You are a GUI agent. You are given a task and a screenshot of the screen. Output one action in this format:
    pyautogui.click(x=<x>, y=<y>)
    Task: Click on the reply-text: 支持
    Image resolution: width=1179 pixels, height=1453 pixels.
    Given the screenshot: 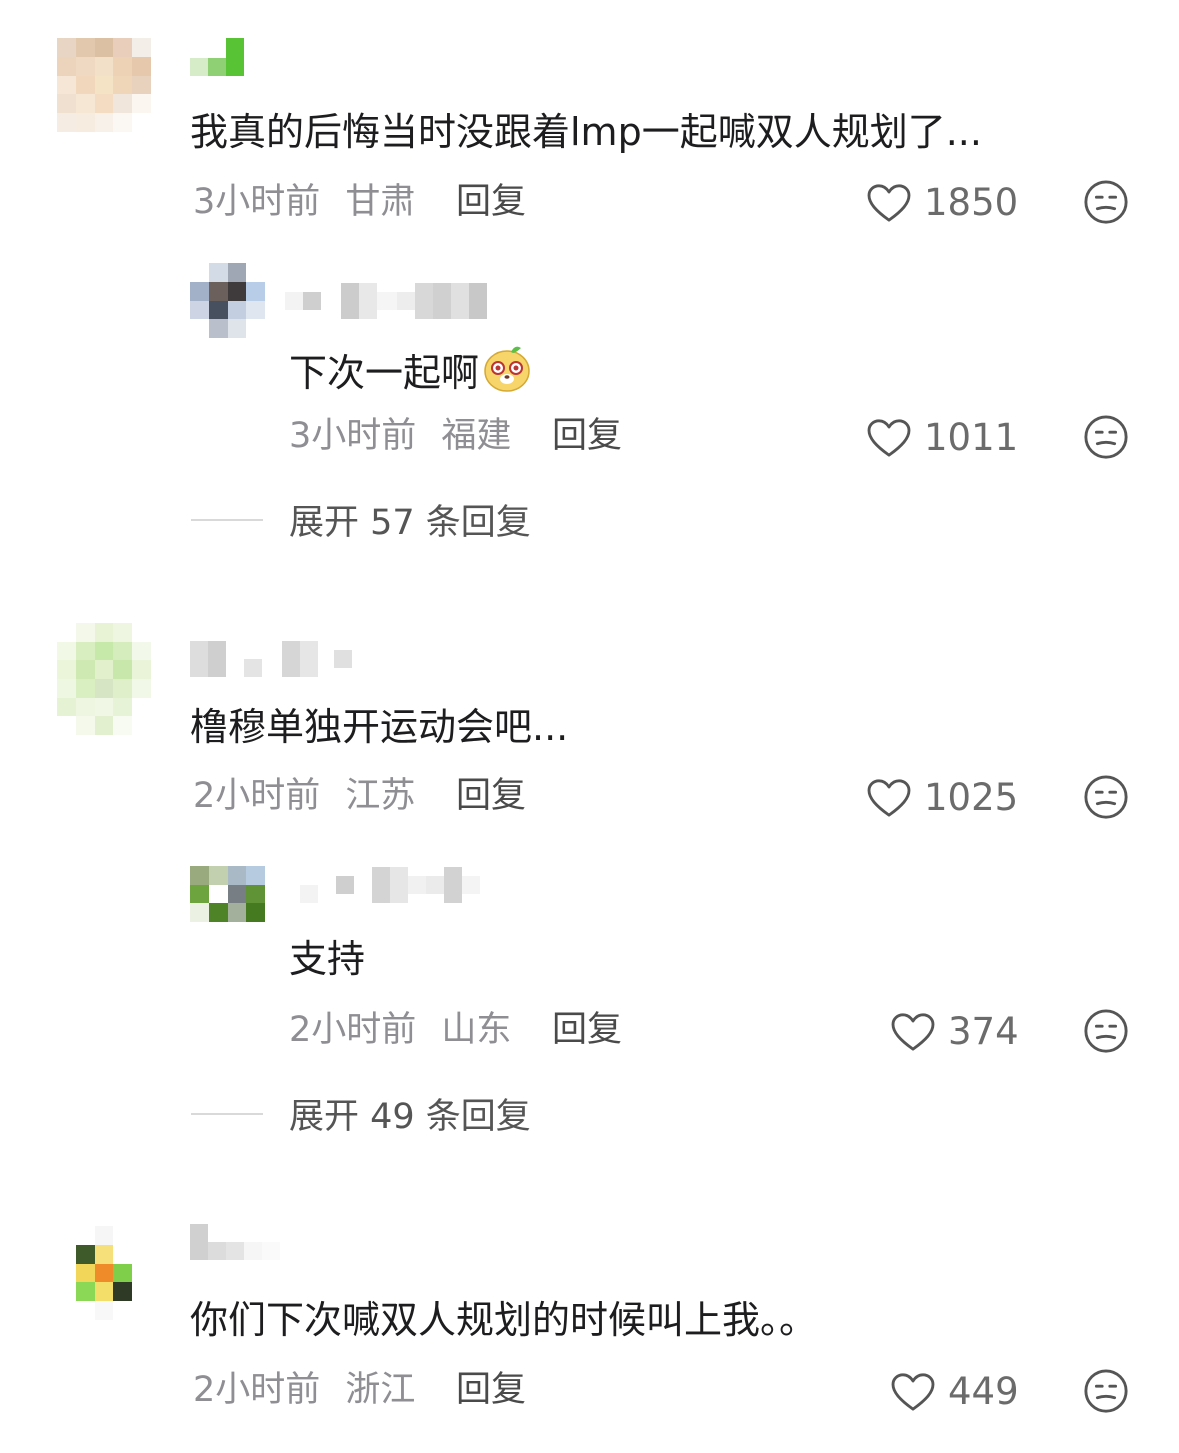 What is the action you would take?
    pyautogui.click(x=327, y=959)
    